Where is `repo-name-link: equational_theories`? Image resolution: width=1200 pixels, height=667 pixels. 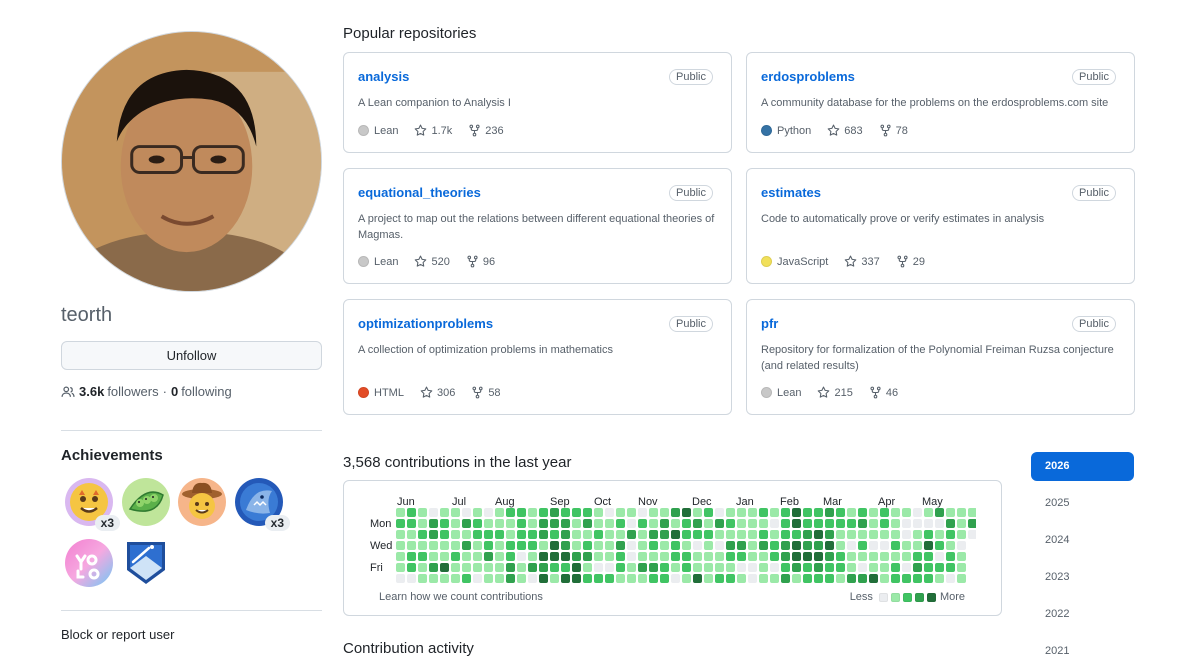 repo-name-link: equational_theories is located at coordinates (419, 192).